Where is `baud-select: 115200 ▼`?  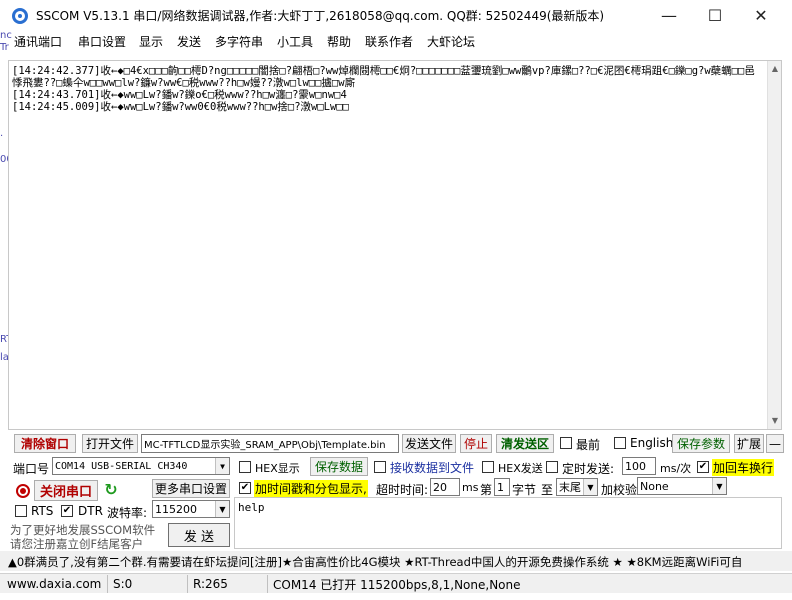 baud-select: 115200 ▼ is located at coordinates (191, 509).